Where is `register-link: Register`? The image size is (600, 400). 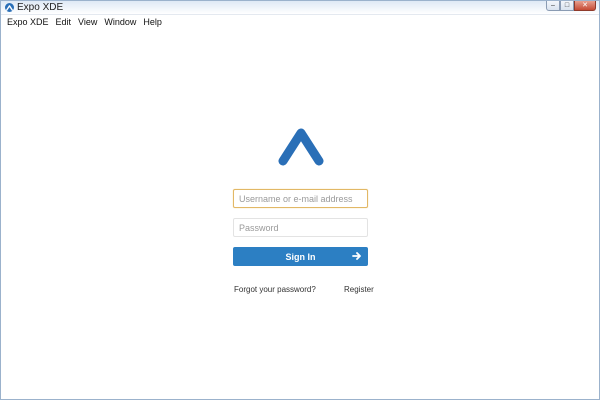 register-link: Register is located at coordinates (359, 289).